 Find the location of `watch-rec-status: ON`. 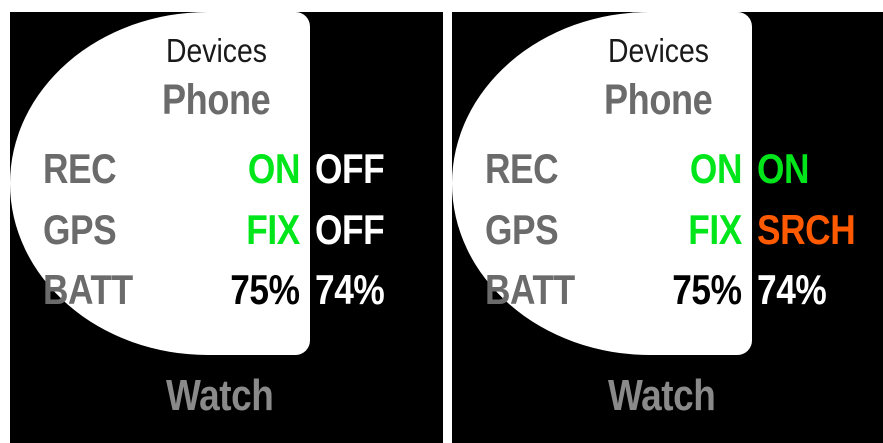

watch-rec-status: ON is located at coordinates (783, 168).